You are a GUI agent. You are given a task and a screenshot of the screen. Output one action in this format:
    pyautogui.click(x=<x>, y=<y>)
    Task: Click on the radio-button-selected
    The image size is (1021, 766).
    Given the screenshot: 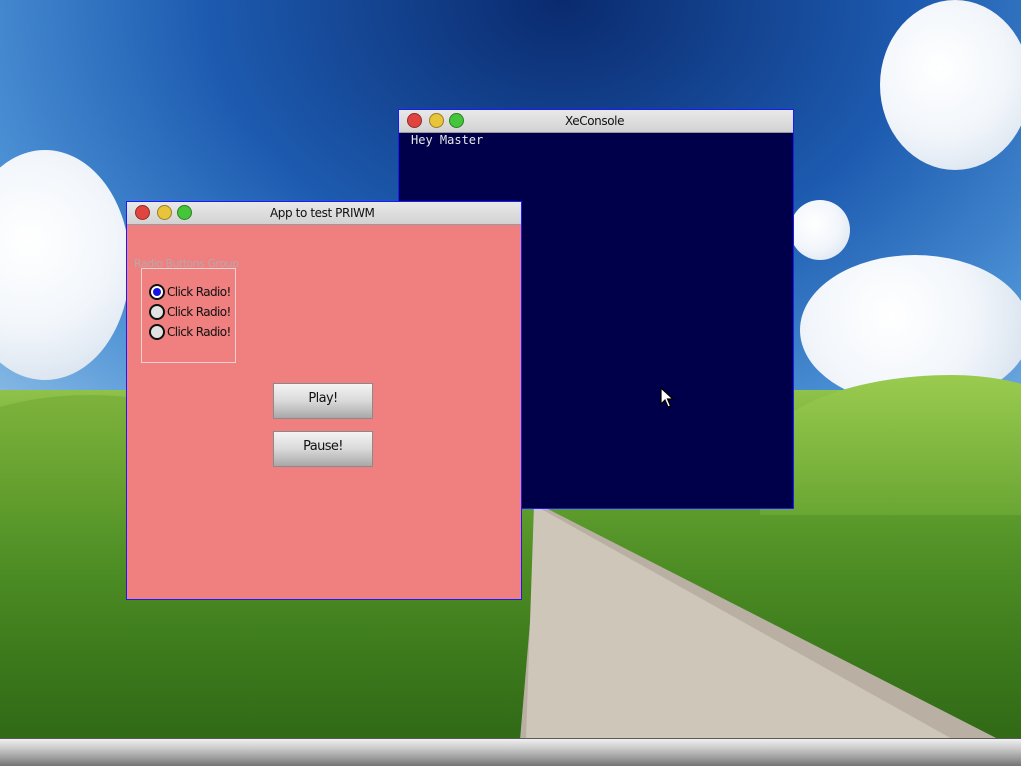 What is the action you would take?
    pyautogui.click(x=157, y=292)
    